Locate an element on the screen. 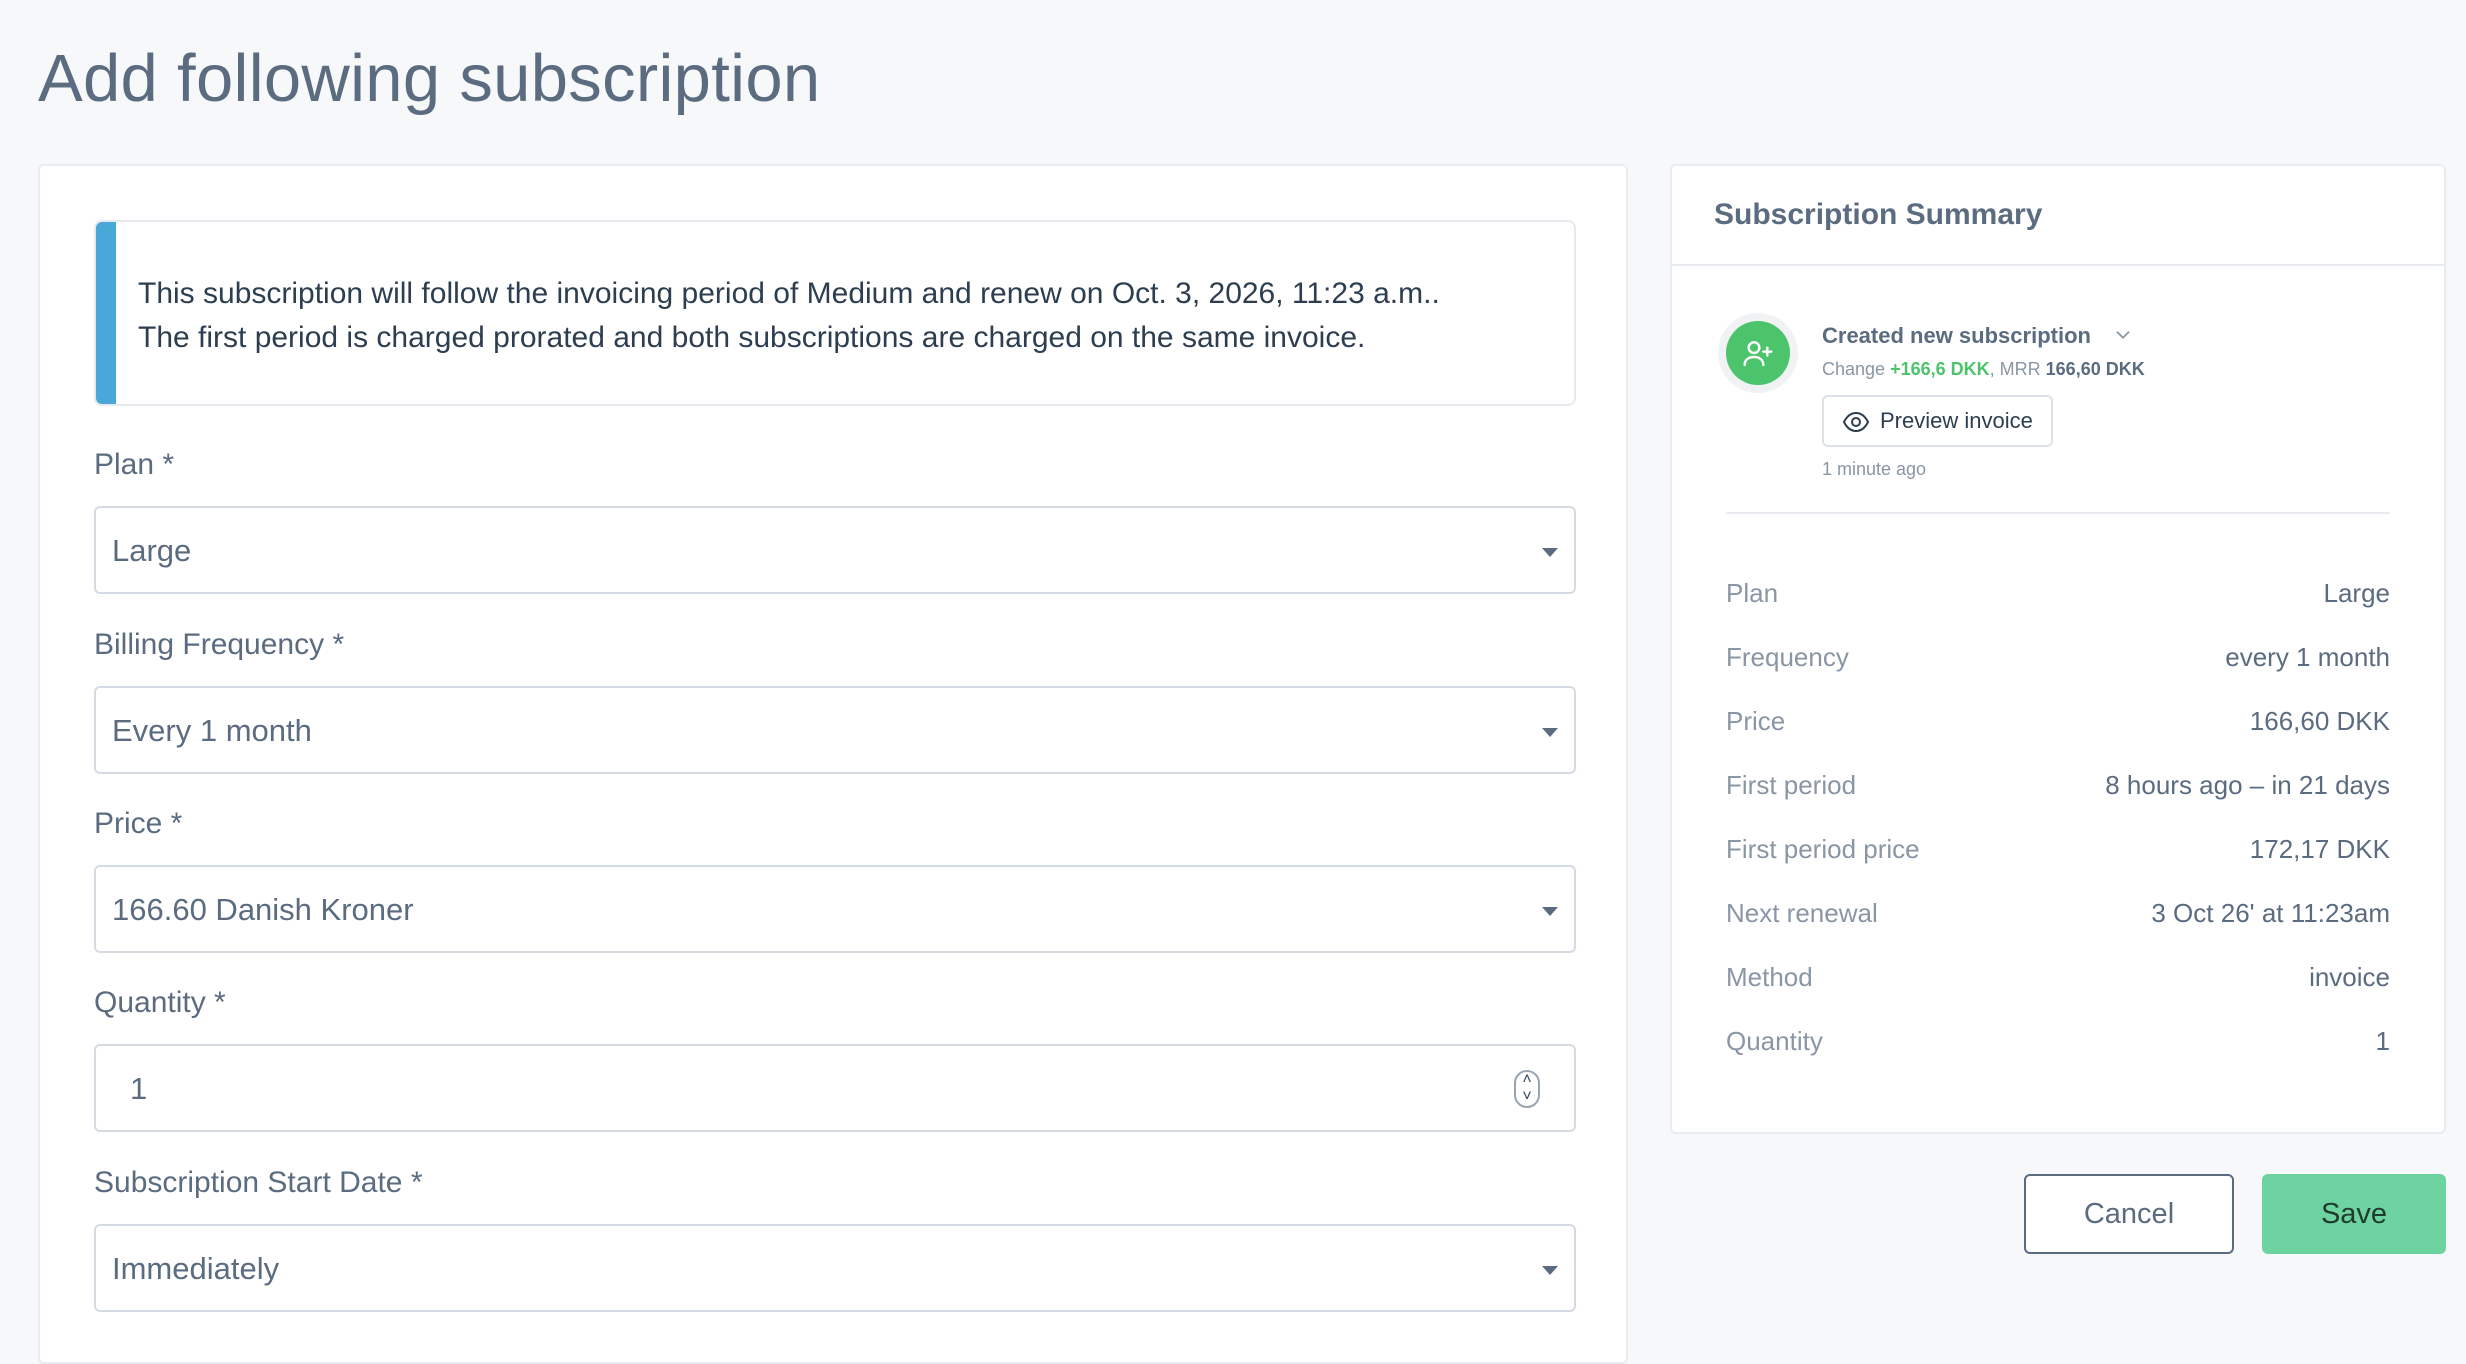  billing-frequency-label: Billing Frequency * is located at coordinates (219, 644).